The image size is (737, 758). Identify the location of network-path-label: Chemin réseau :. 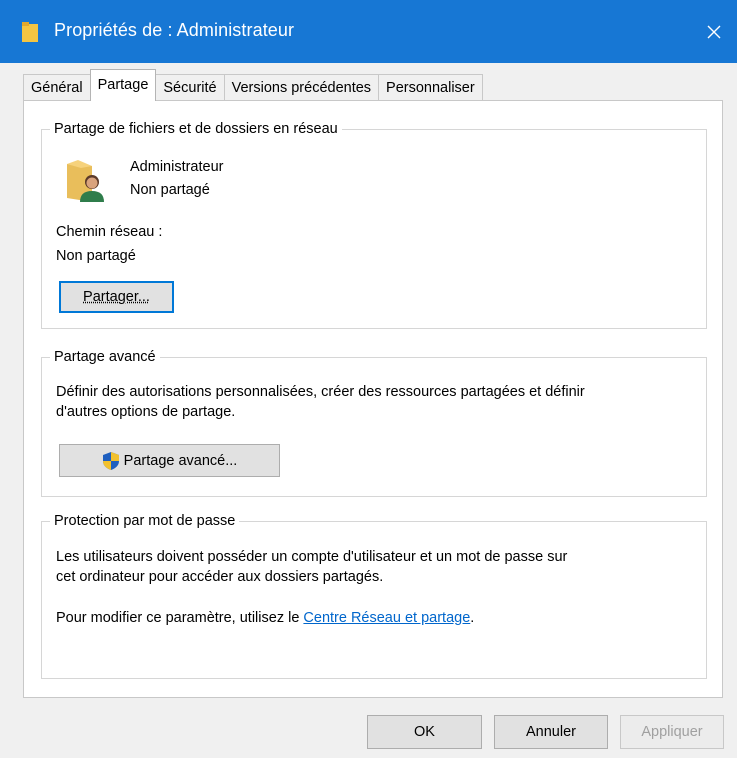
(109, 232).